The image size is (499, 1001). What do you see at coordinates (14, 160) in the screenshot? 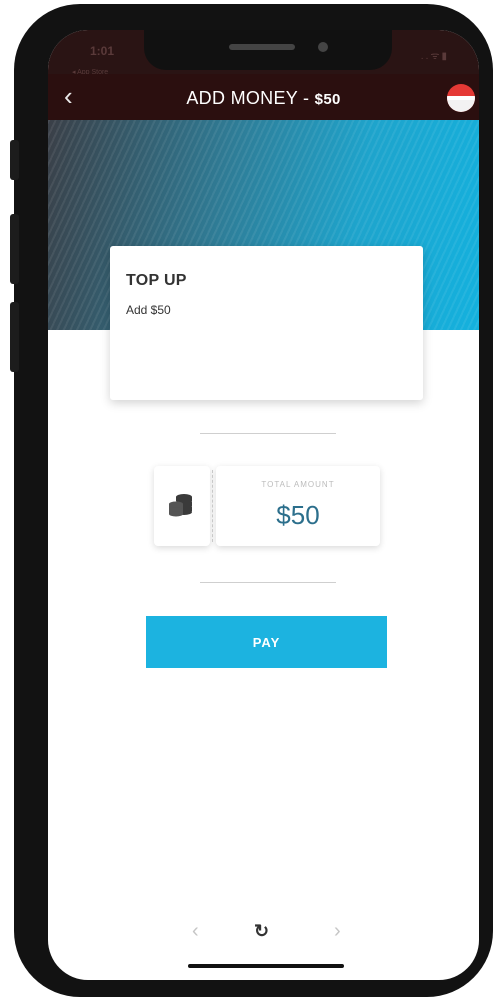
I see `side-button-mute` at bounding box center [14, 160].